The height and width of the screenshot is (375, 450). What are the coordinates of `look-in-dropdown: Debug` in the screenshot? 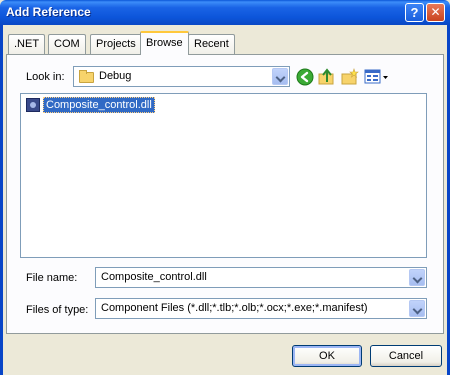 It's located at (181, 76).